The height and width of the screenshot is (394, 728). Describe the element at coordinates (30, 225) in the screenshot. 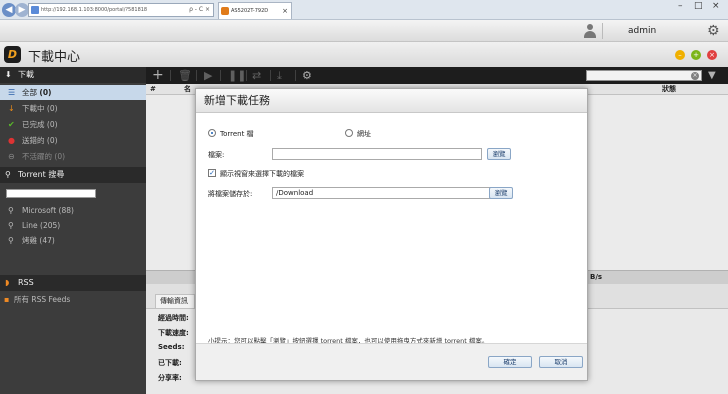

I see `search-item-label: Line` at that location.